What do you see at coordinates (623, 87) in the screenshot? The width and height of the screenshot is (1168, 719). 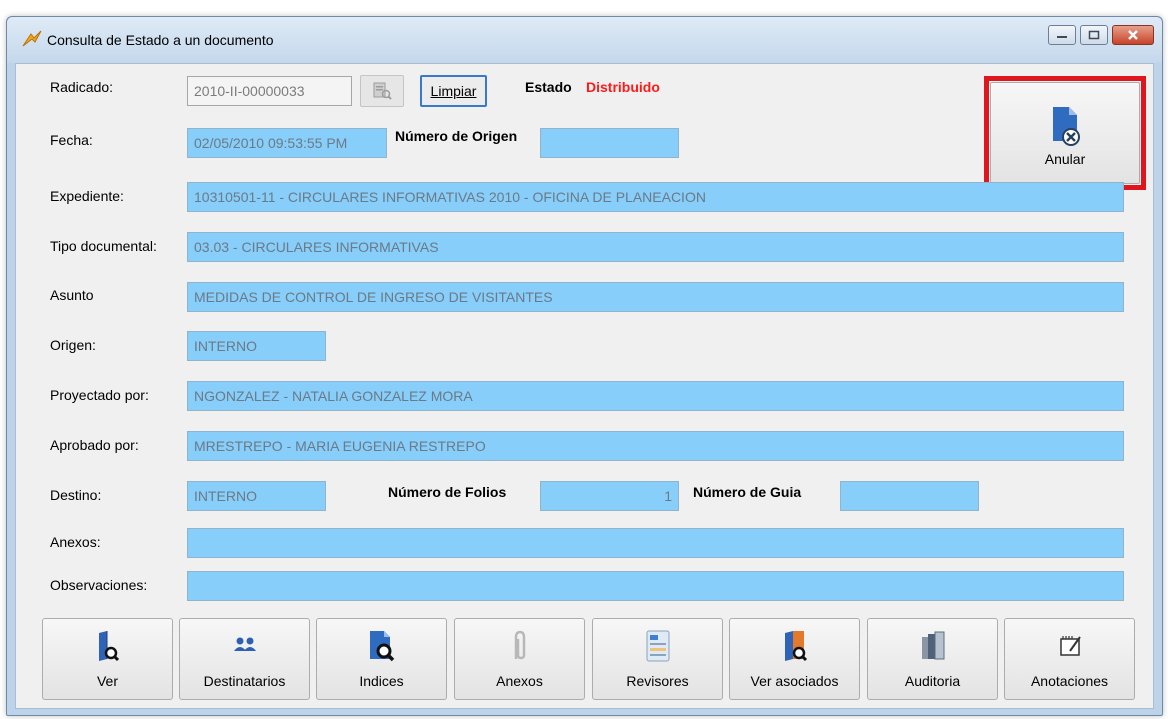 I see `estado-value: Distribuido` at bounding box center [623, 87].